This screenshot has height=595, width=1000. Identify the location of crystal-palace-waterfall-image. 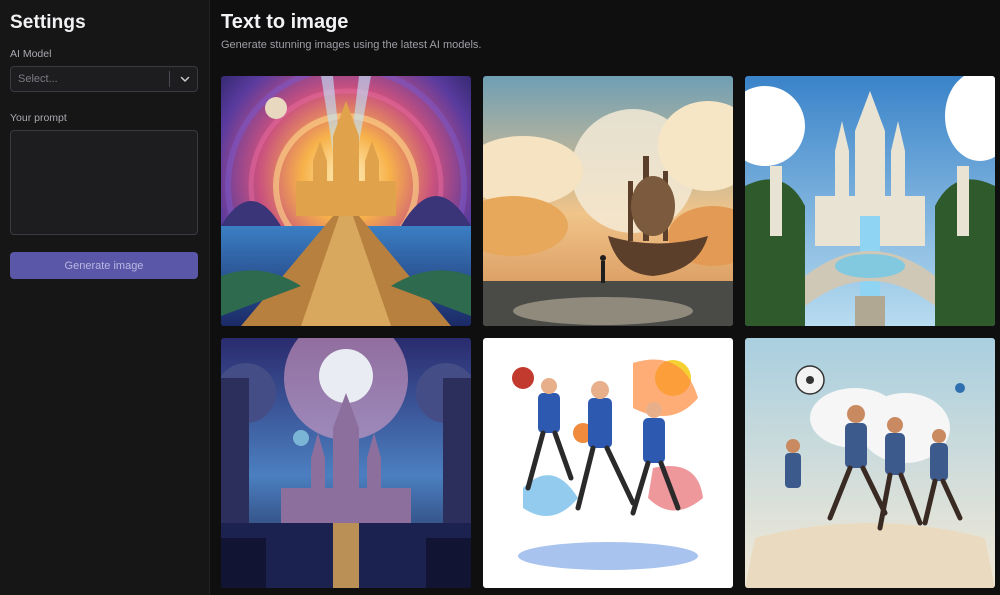
(870, 201).